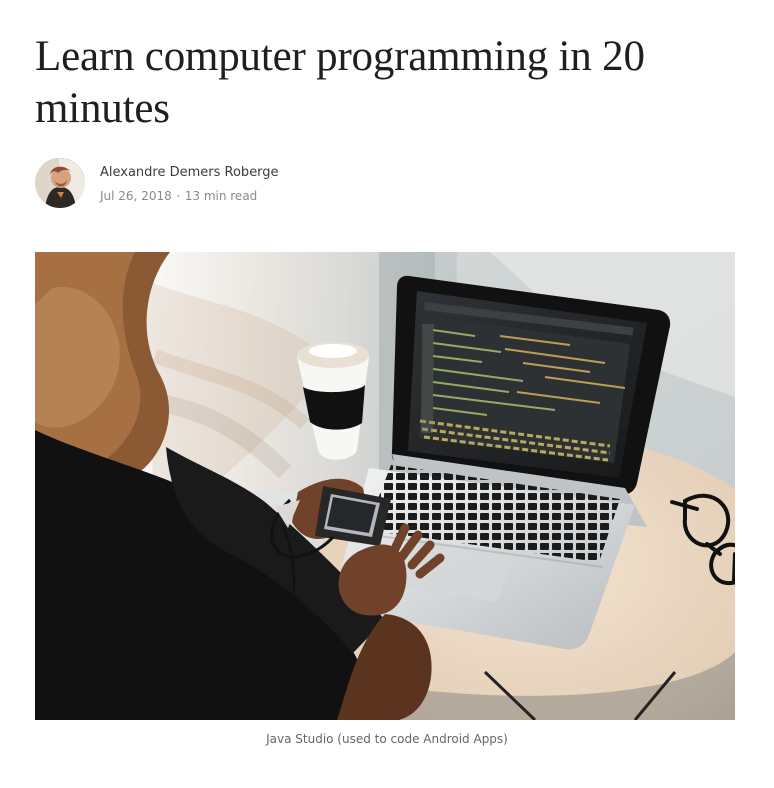 The image size is (774, 788). I want to click on author-avatar-image, so click(60, 183).